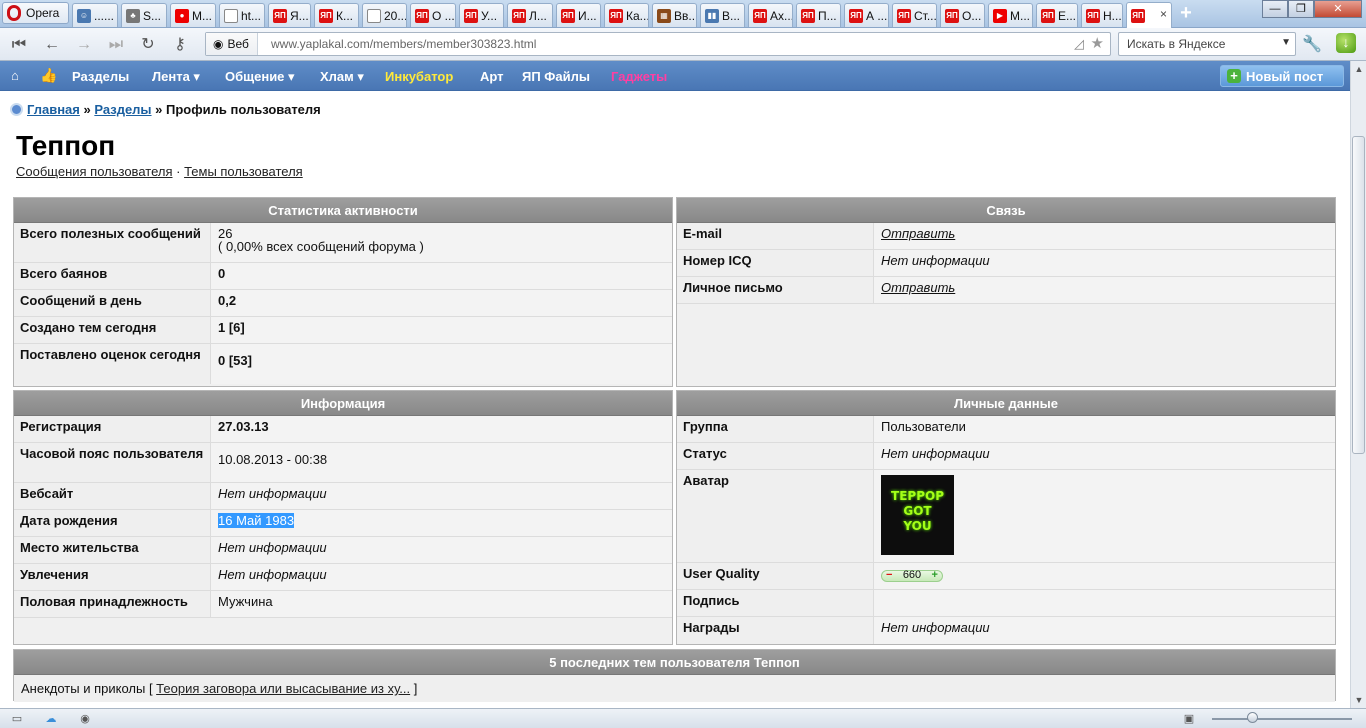 This screenshot has width=1366, height=728. I want to click on wrench-icon: 🔧, so click(1312, 44).